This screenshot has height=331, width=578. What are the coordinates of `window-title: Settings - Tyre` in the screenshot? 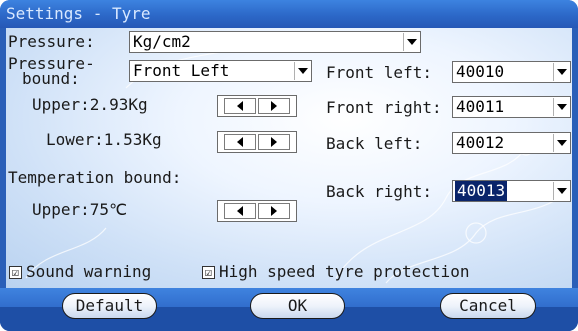 It's located at (289, 14).